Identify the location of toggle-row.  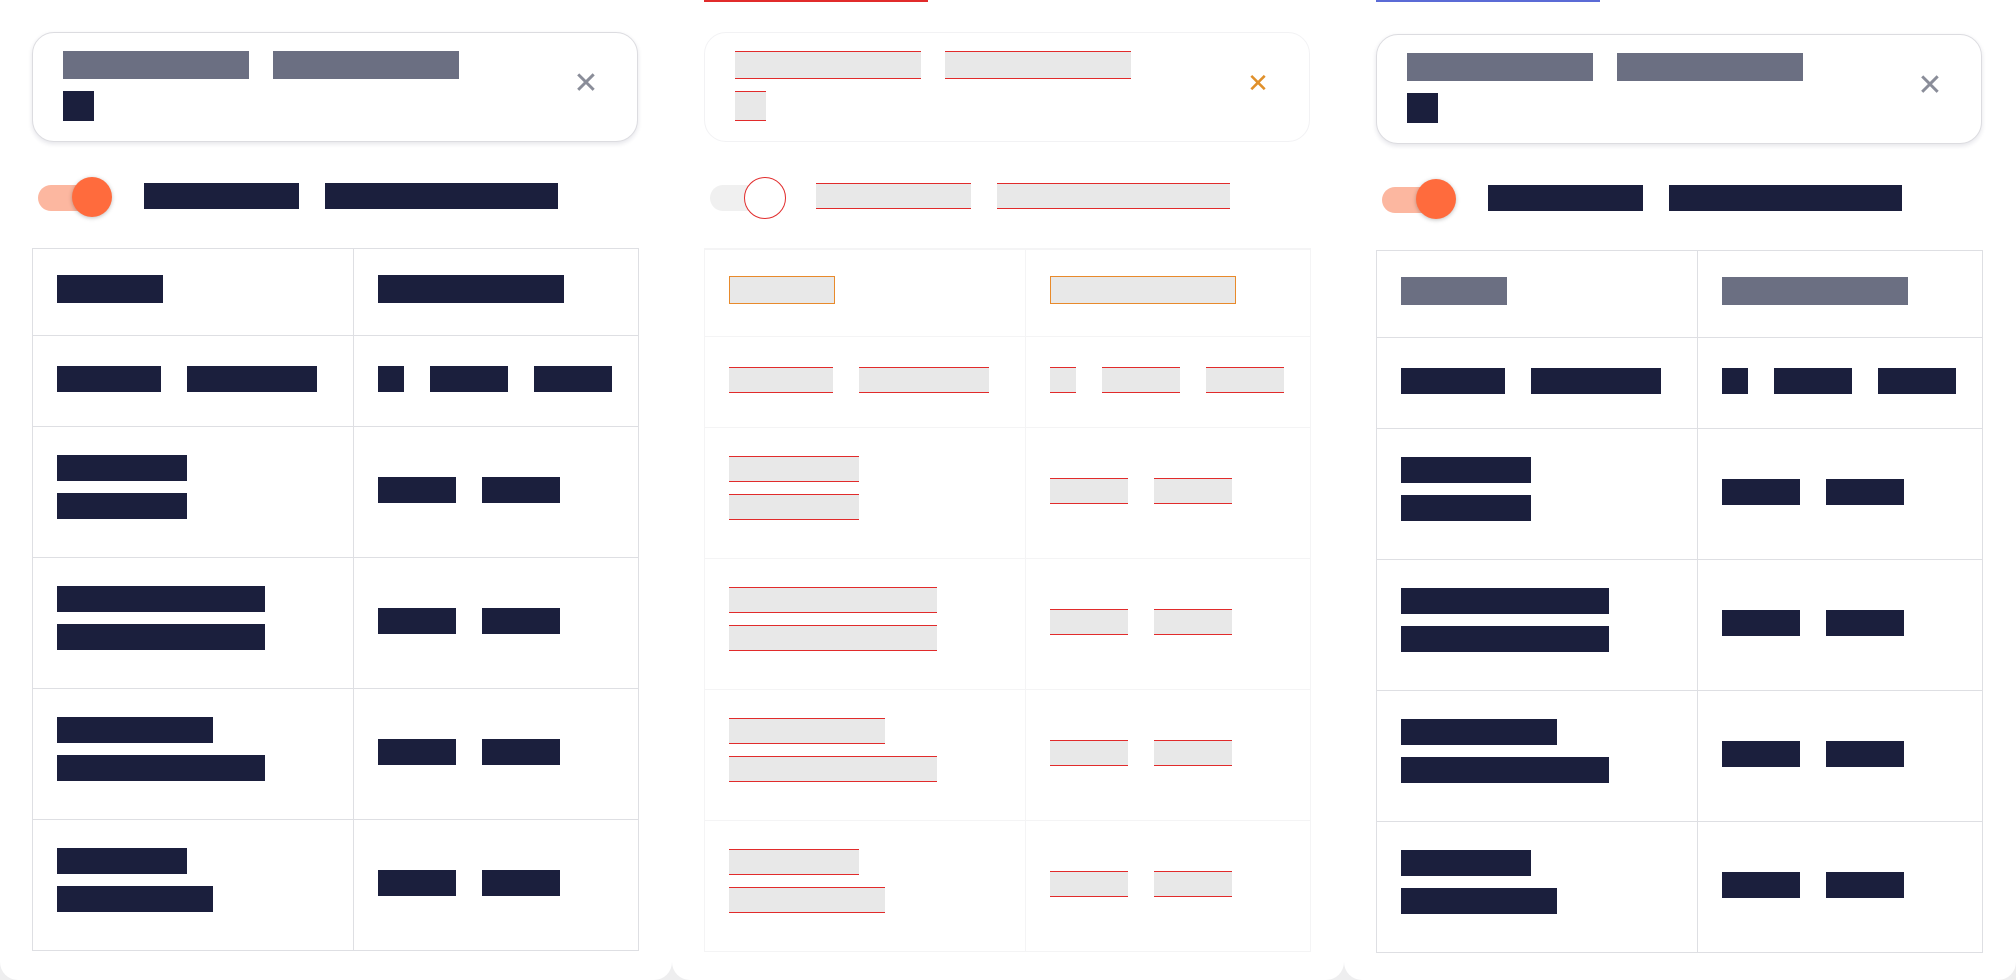
(297, 196).